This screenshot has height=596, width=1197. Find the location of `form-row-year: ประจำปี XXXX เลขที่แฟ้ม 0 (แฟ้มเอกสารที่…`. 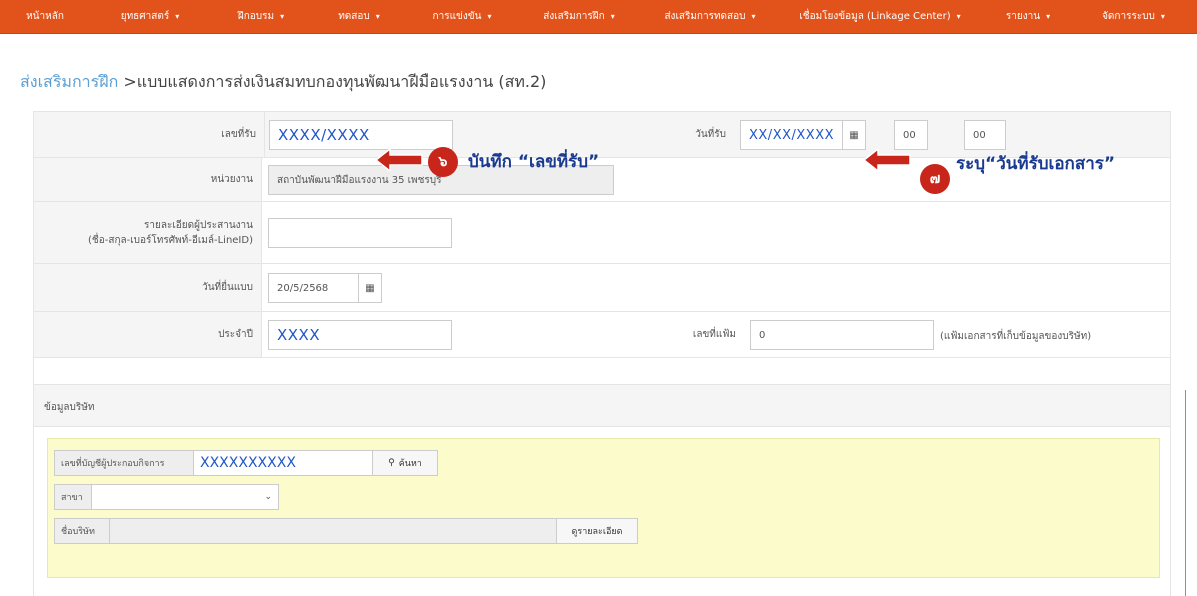

form-row-year: ประจำปี XXXX เลขที่แฟ้ม 0 (แฟ้มเอกสารที่… is located at coordinates (602, 335).